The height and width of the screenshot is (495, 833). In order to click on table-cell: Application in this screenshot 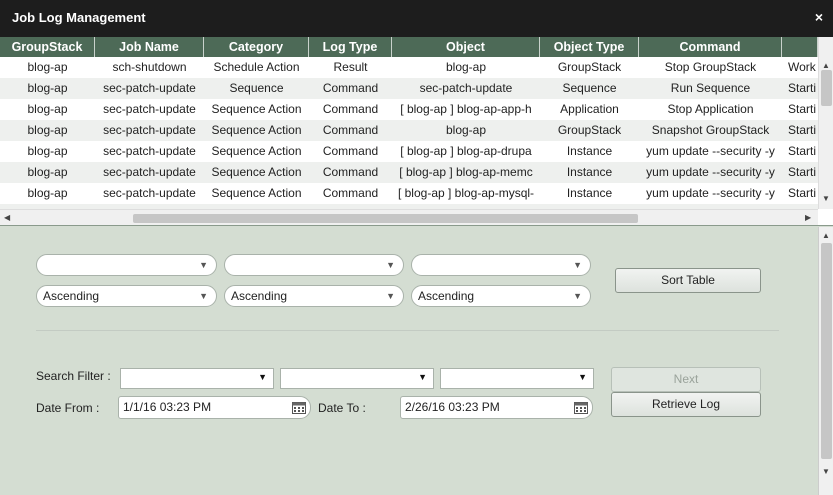, I will do `click(589, 109)`.